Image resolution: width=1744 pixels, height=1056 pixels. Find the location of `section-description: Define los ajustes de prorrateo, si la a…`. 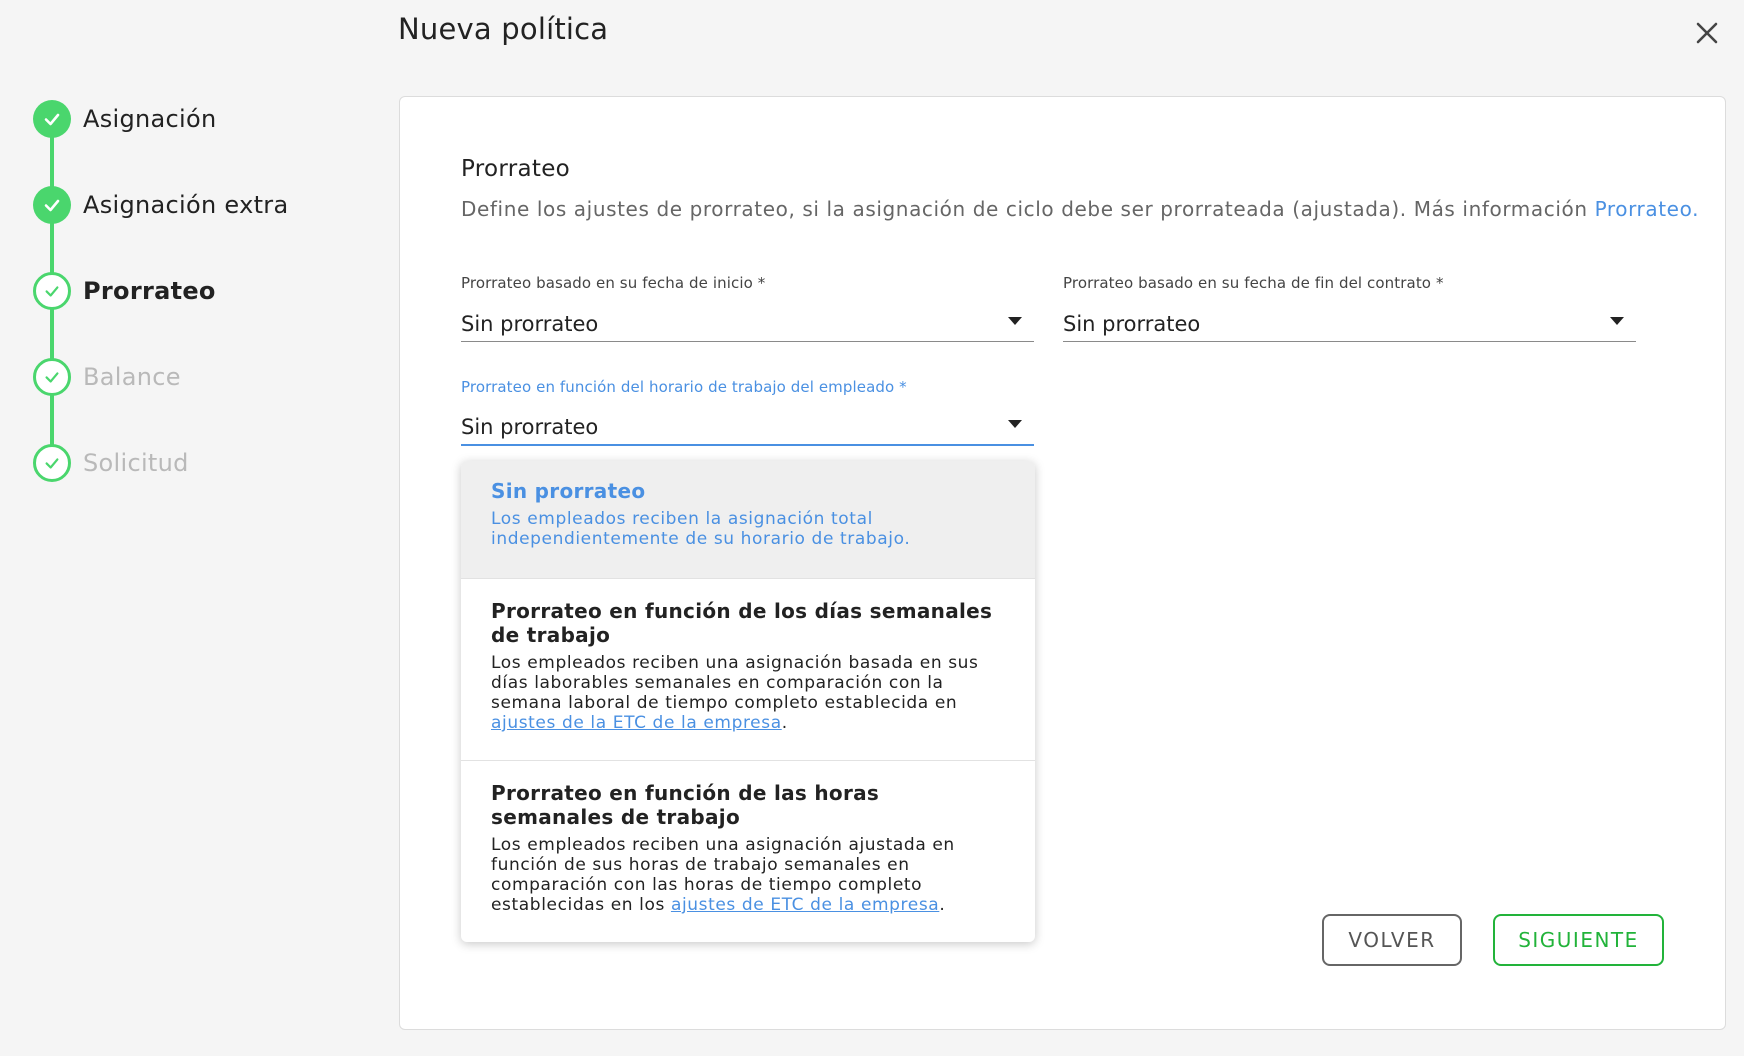

section-description: Define los ajustes de prorrateo, si la a… is located at coordinates (1081, 209).